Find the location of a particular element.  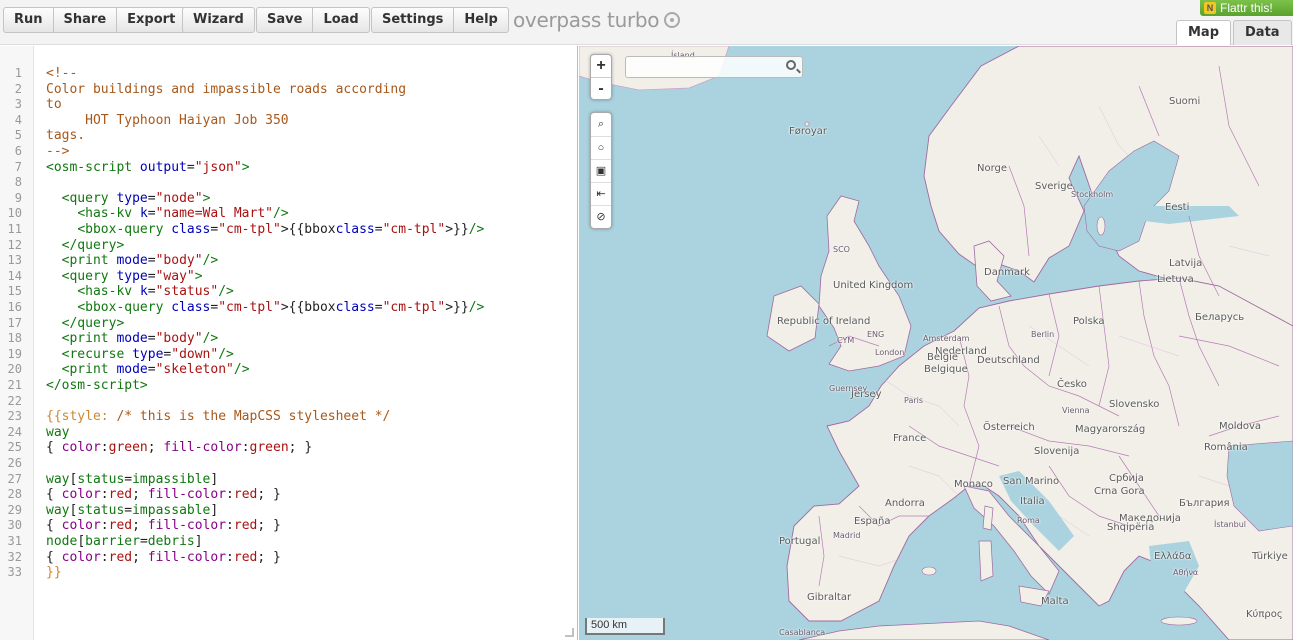

map-label: Беларусь is located at coordinates (1220, 317).